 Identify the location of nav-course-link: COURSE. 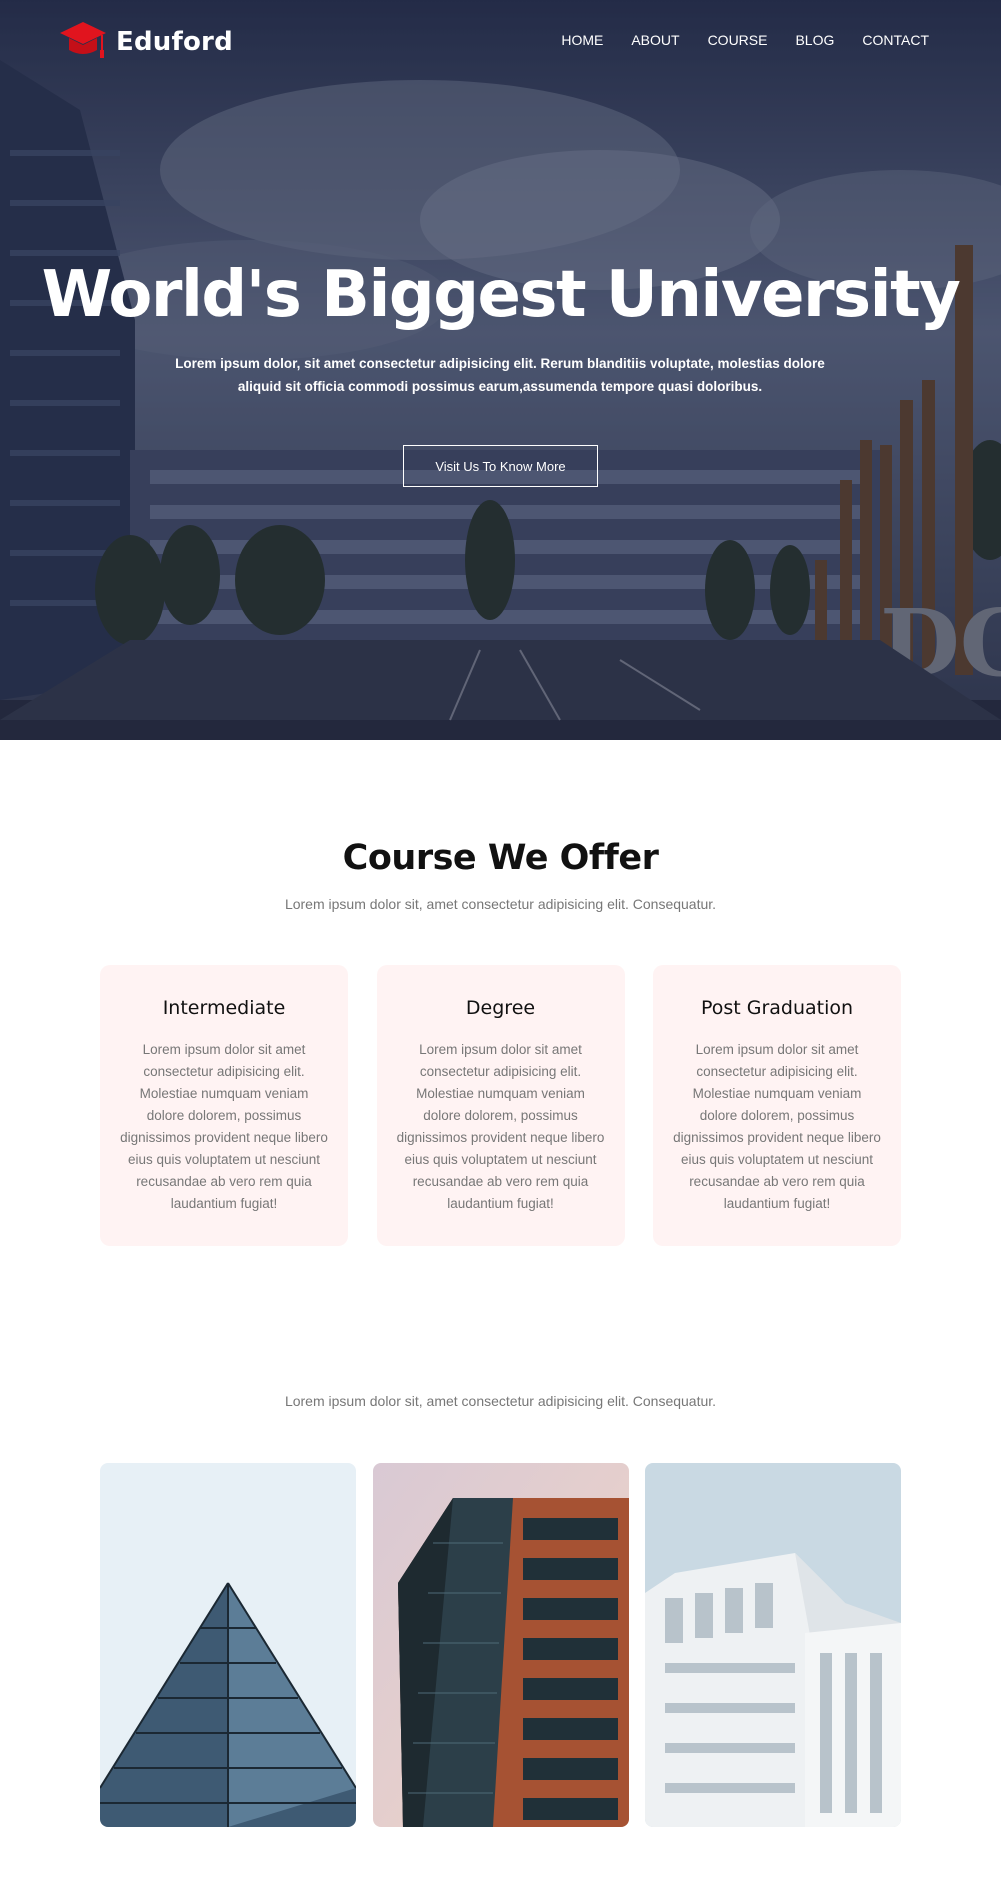
(738, 40).